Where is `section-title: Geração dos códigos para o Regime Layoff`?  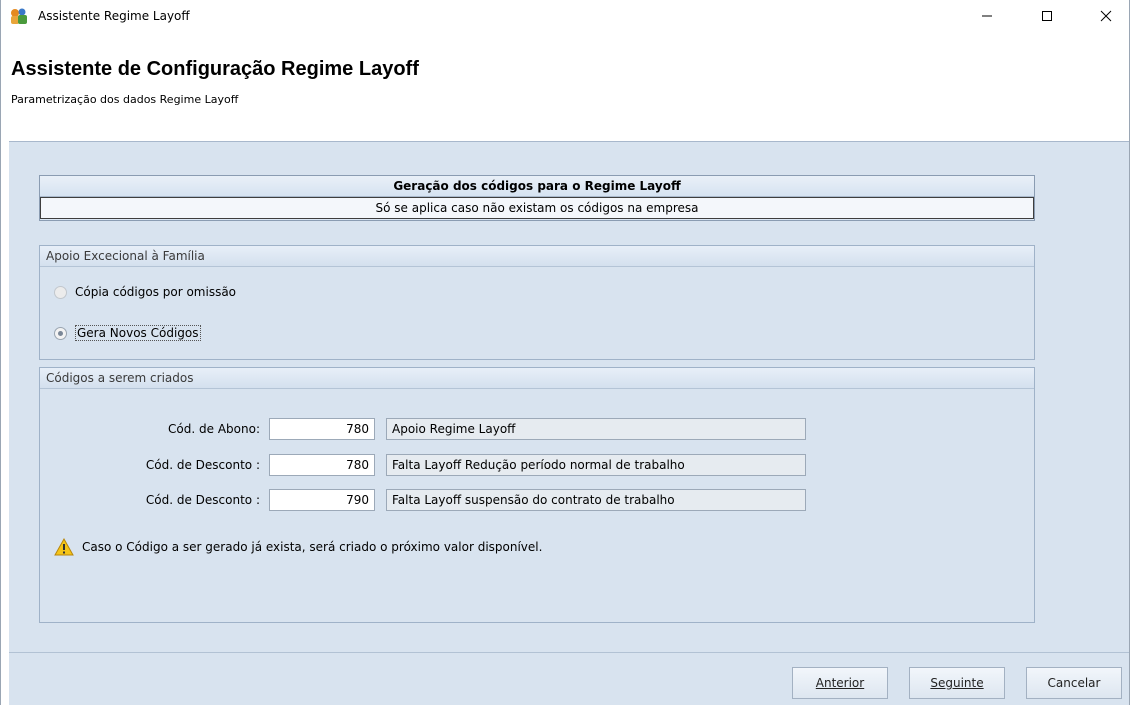 section-title: Geração dos códigos para o Regime Layoff is located at coordinates (537, 186).